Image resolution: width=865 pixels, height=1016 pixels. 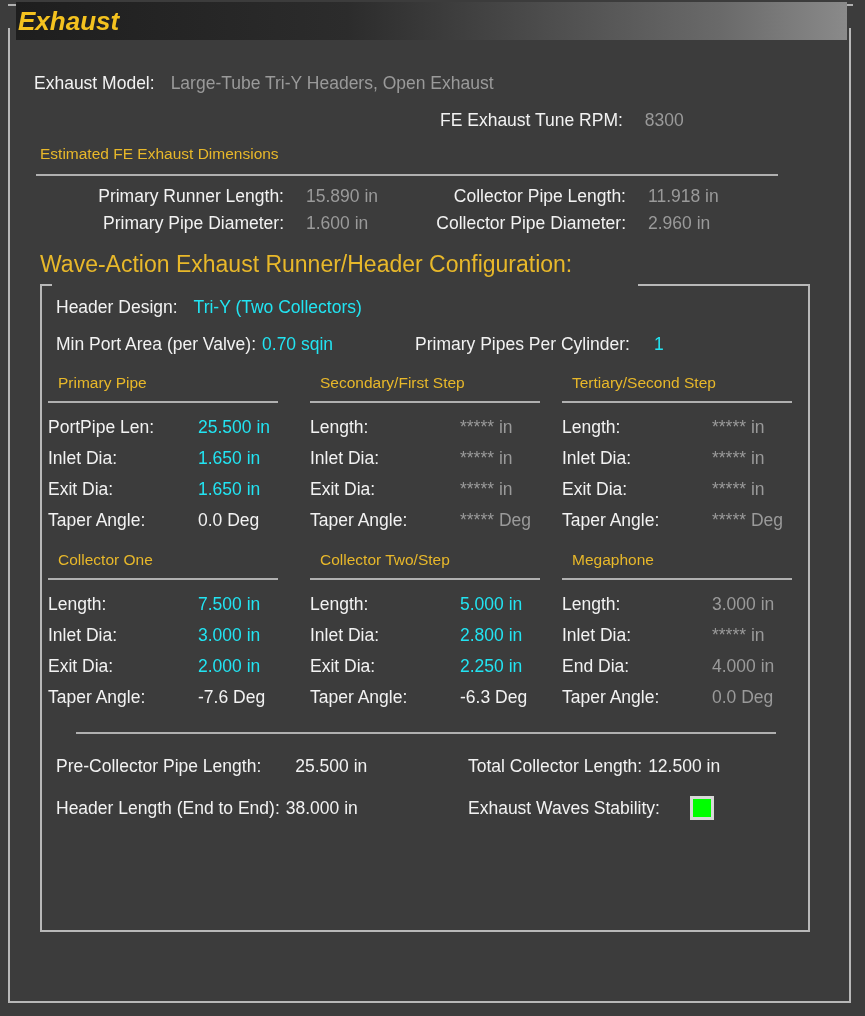 I want to click on field-value: 2.250 in, so click(x=511, y=666).